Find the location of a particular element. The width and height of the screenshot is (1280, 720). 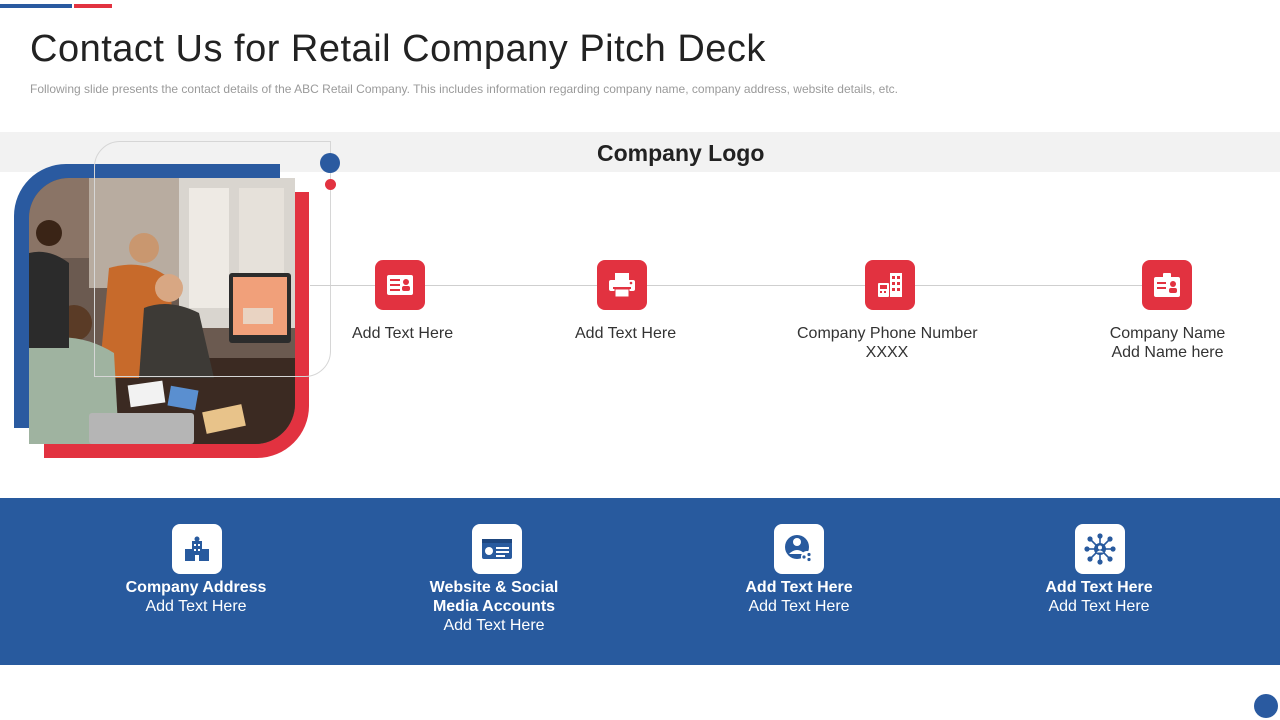

top-accent-red is located at coordinates (93, 6).